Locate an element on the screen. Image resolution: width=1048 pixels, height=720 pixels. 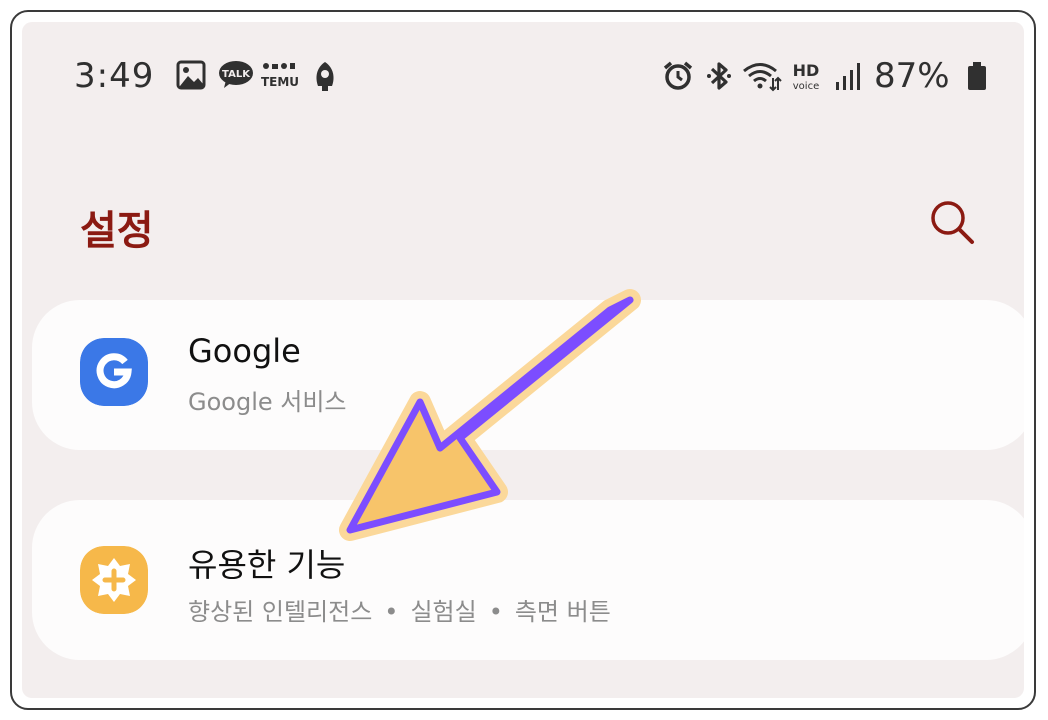
wifi-icon is located at coordinates (762, 77).